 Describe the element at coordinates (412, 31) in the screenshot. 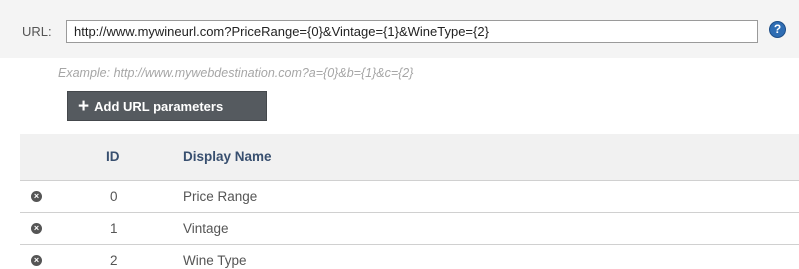

I see `url-input` at that location.